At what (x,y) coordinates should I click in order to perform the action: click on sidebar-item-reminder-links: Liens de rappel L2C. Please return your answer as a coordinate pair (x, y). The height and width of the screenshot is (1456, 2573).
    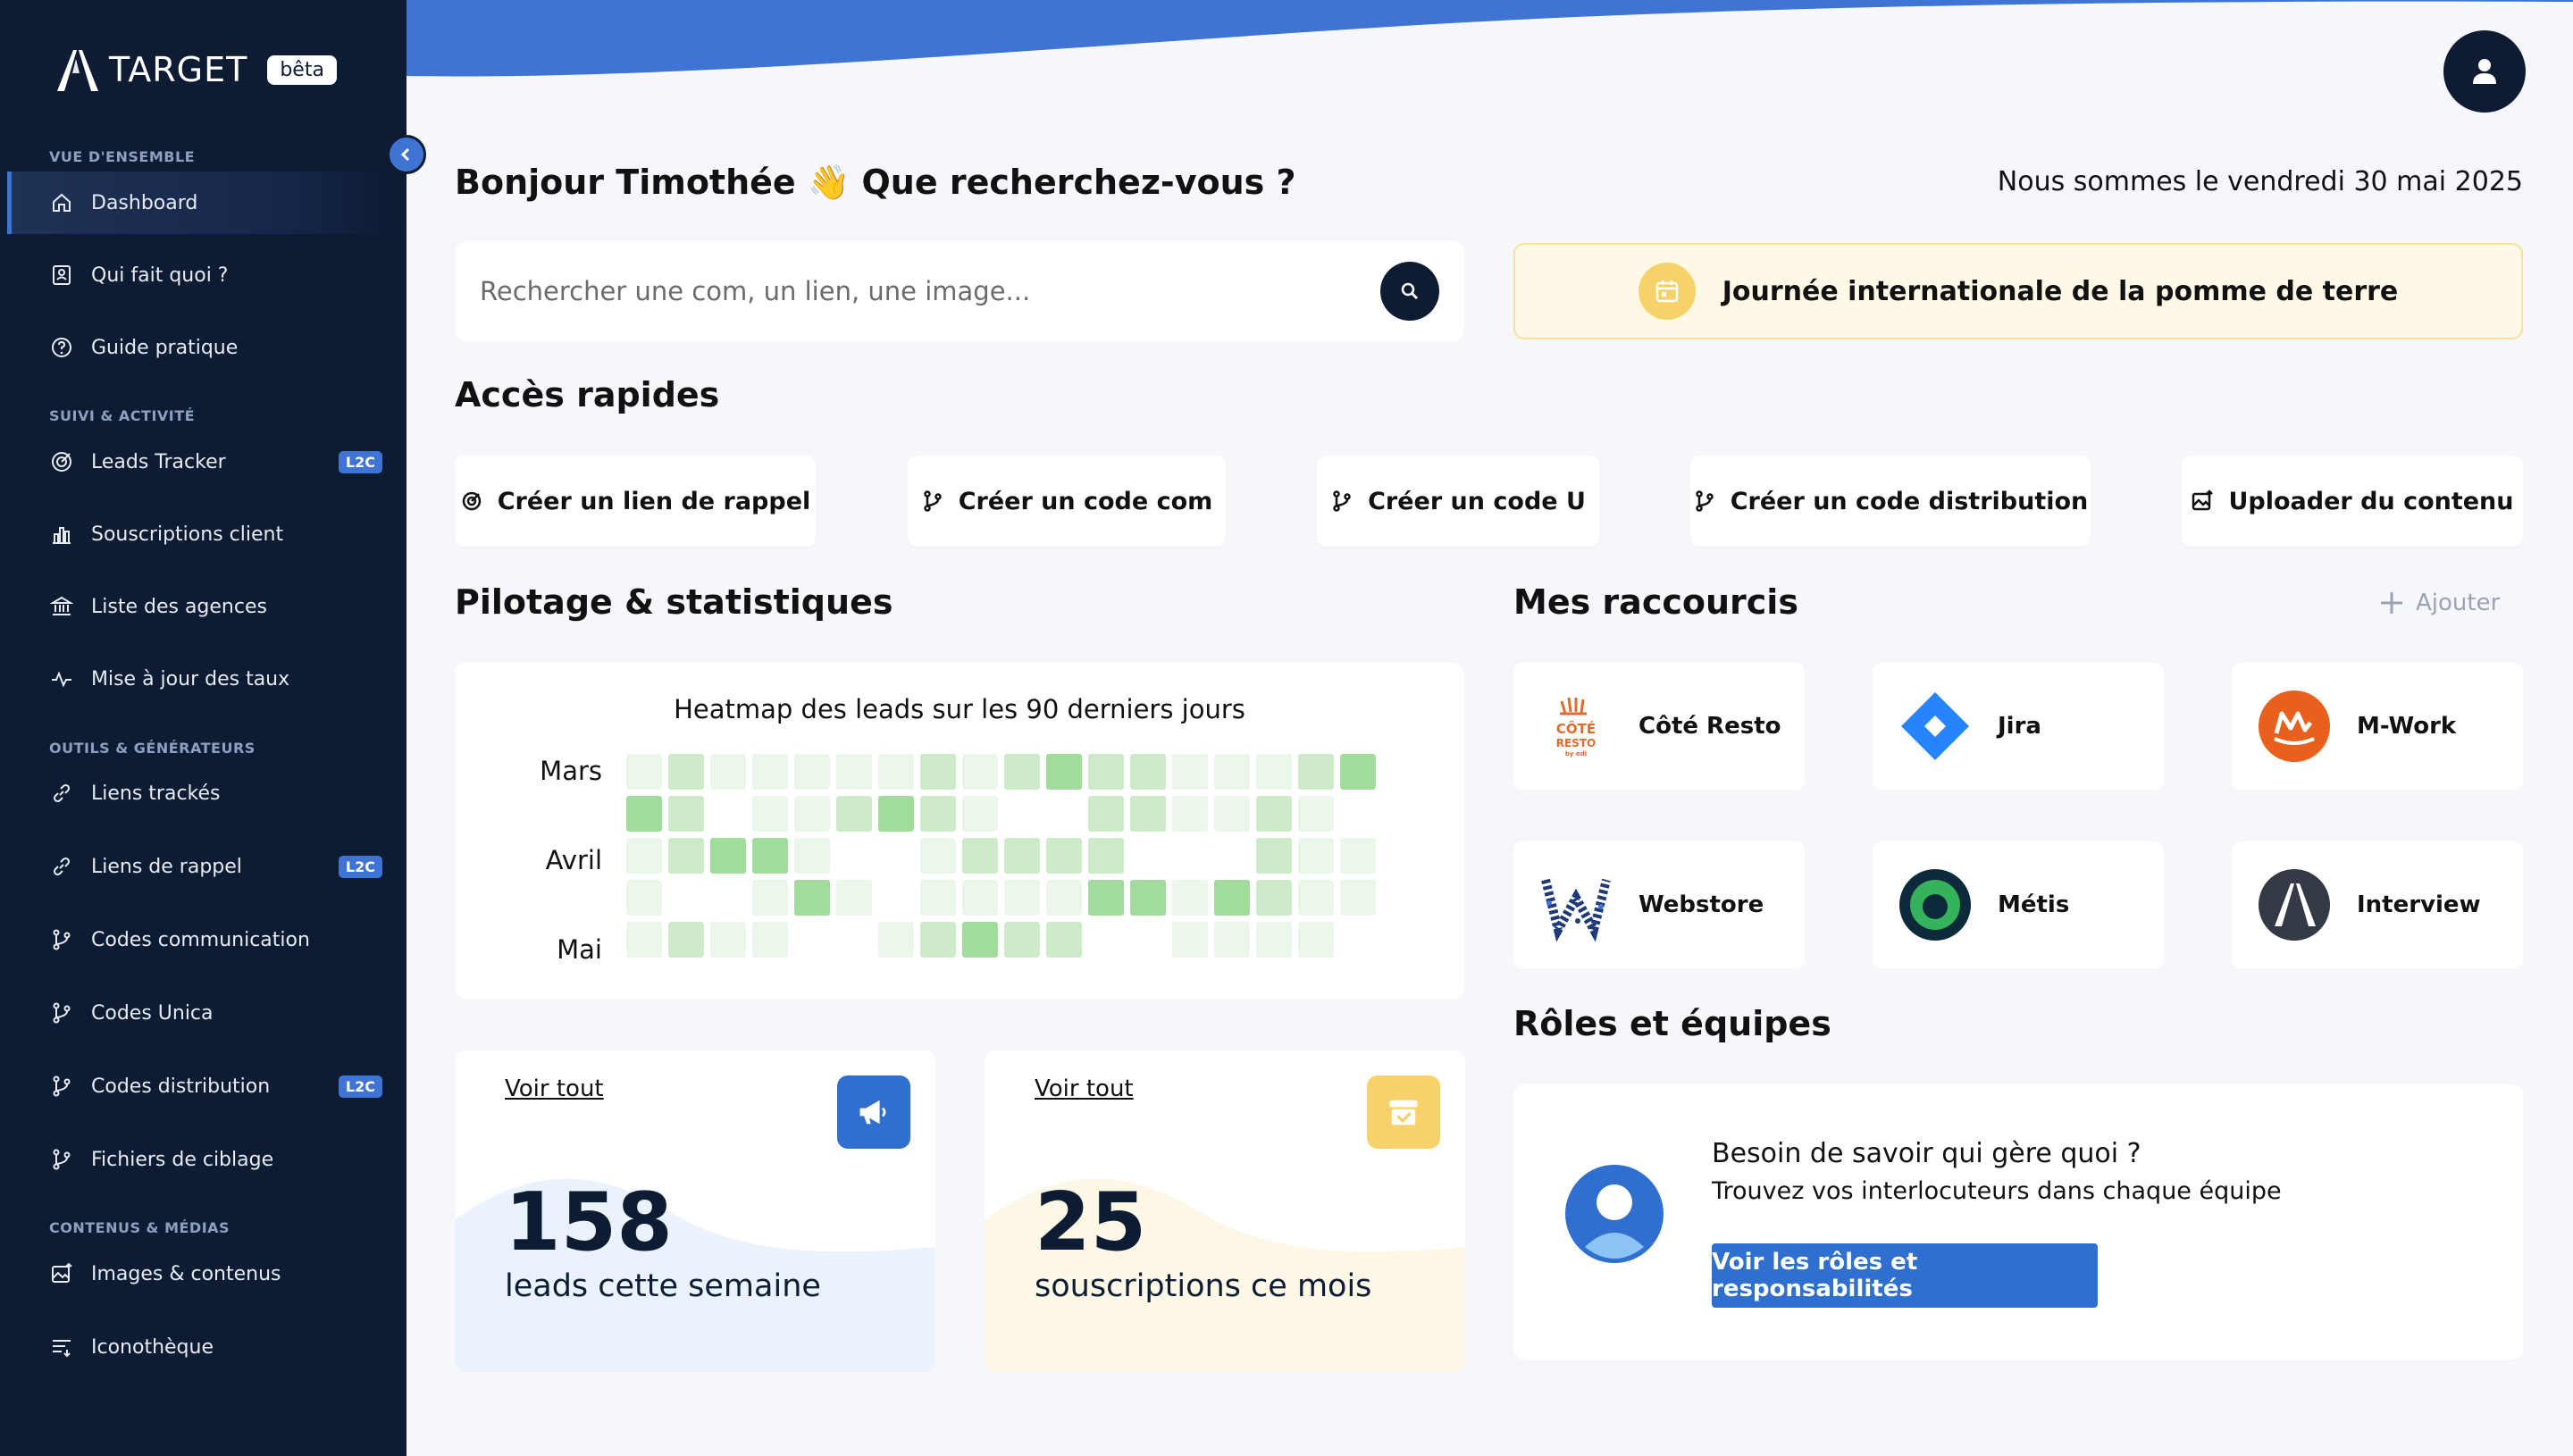
    Looking at the image, I should click on (203, 866).